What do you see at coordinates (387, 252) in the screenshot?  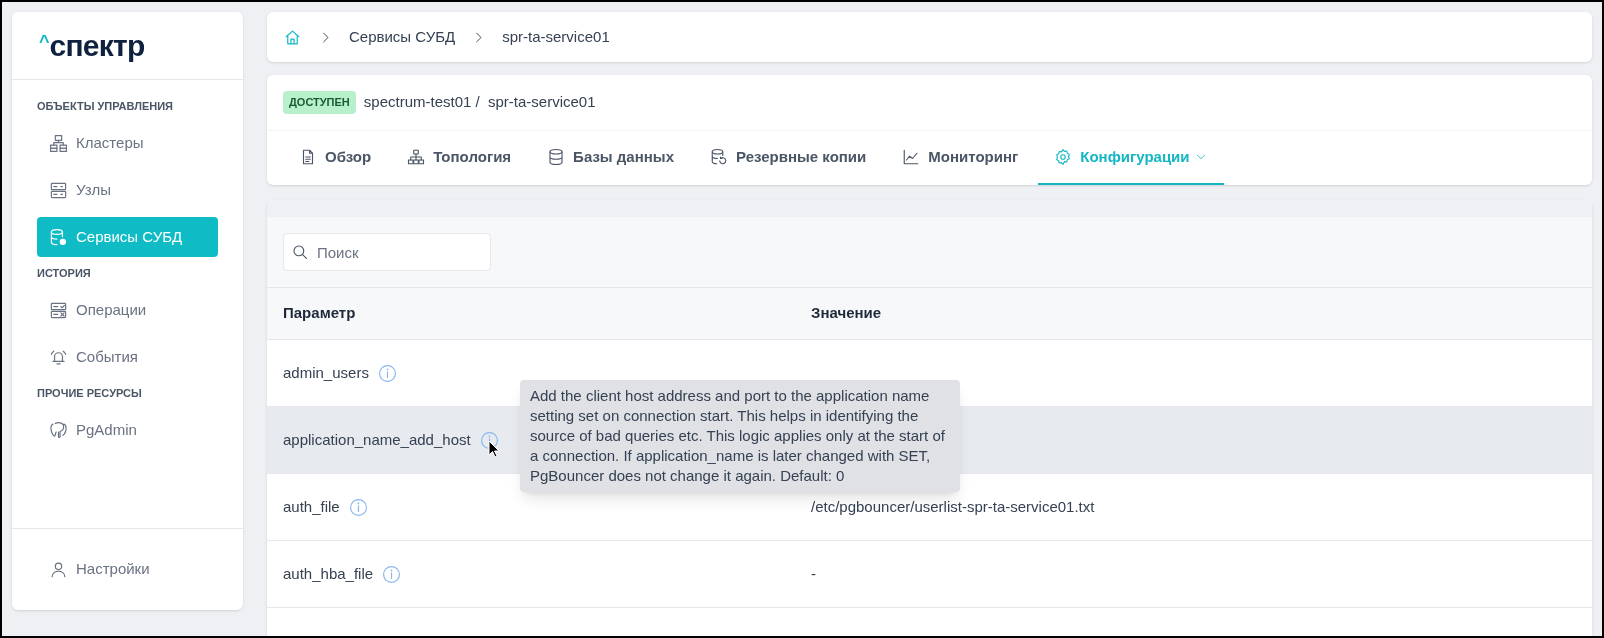 I see `search-field: Поиск` at bounding box center [387, 252].